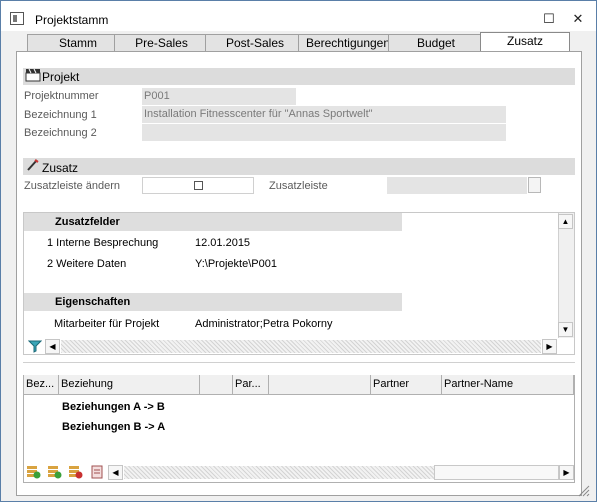 This screenshot has width=597, height=502. I want to click on tab-label: Stamm, so click(77, 43).